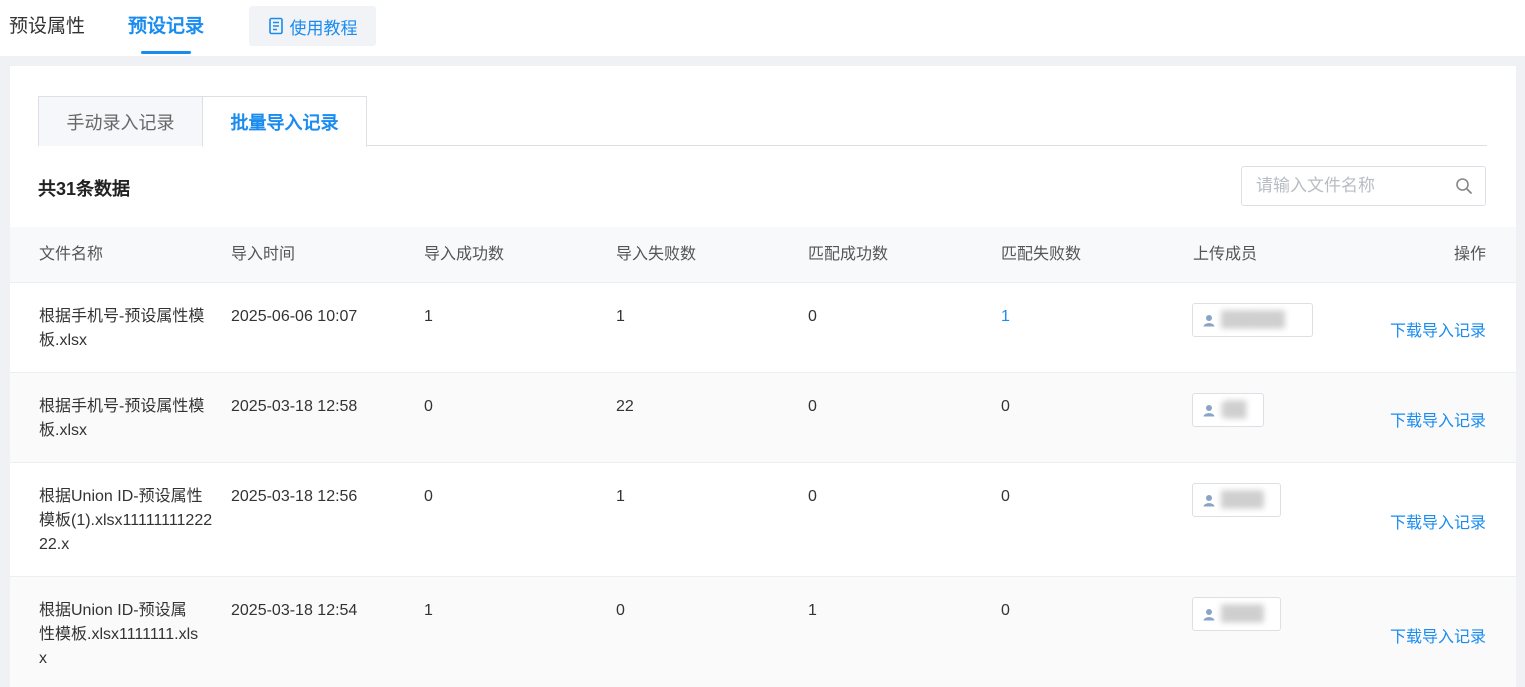  Describe the element at coordinates (1005, 317) in the screenshot. I see `match-fail-count-link: 1` at that location.